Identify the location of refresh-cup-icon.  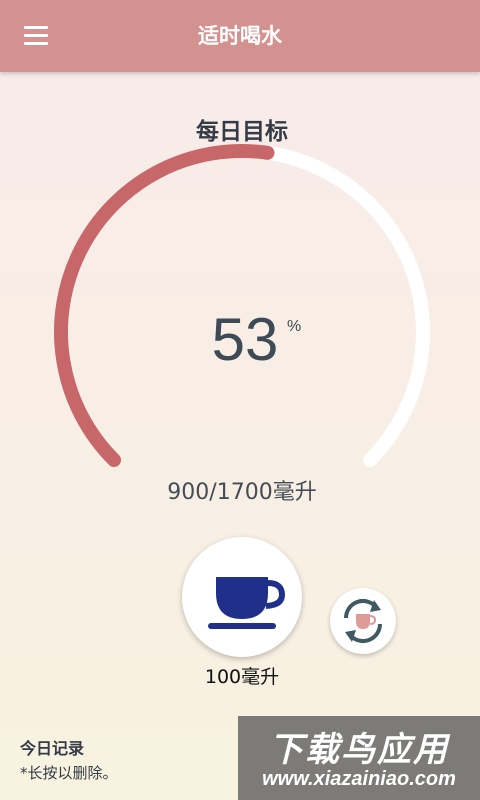
(363, 621).